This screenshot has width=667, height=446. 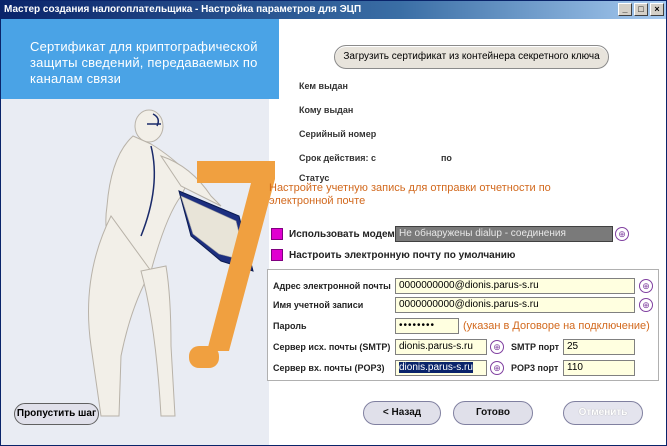 I want to click on email-label: Адрес электронной почты, so click(x=332, y=286).